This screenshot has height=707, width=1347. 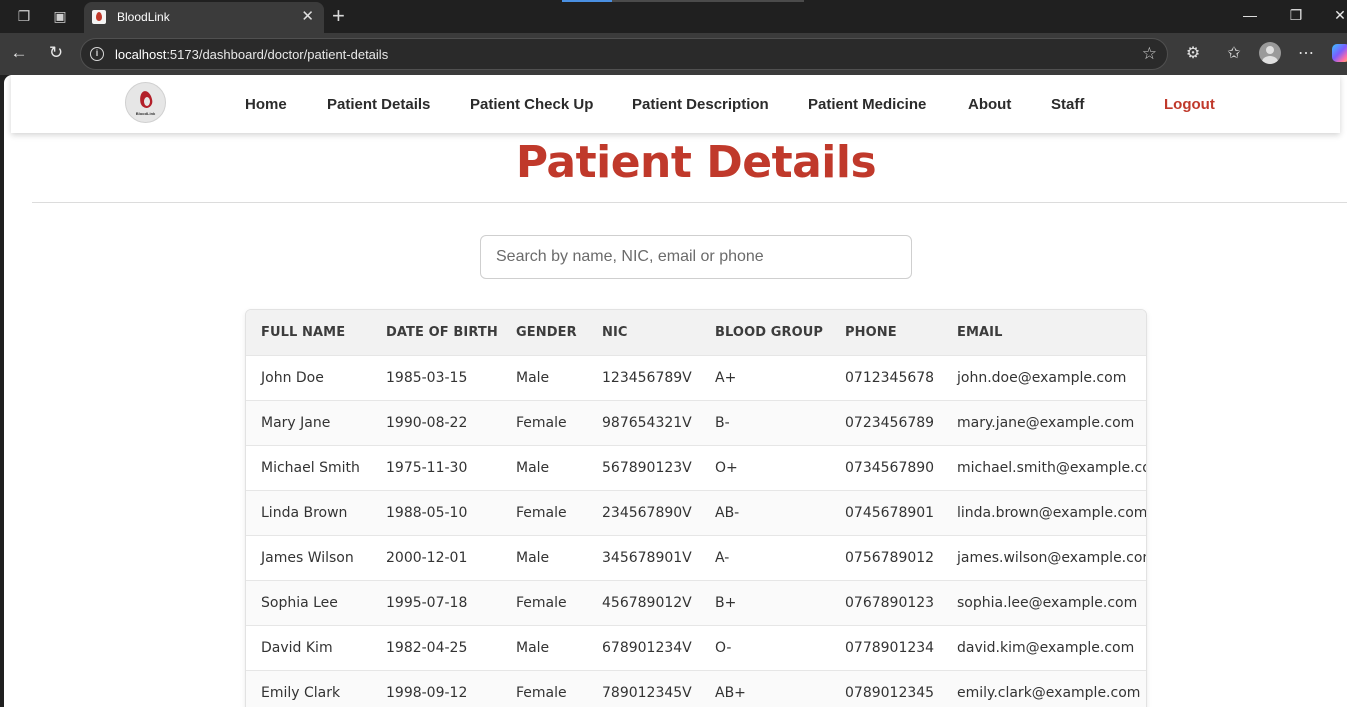 What do you see at coordinates (1044, 377) in the screenshot?
I see `cell-email: john.doe@example.com` at bounding box center [1044, 377].